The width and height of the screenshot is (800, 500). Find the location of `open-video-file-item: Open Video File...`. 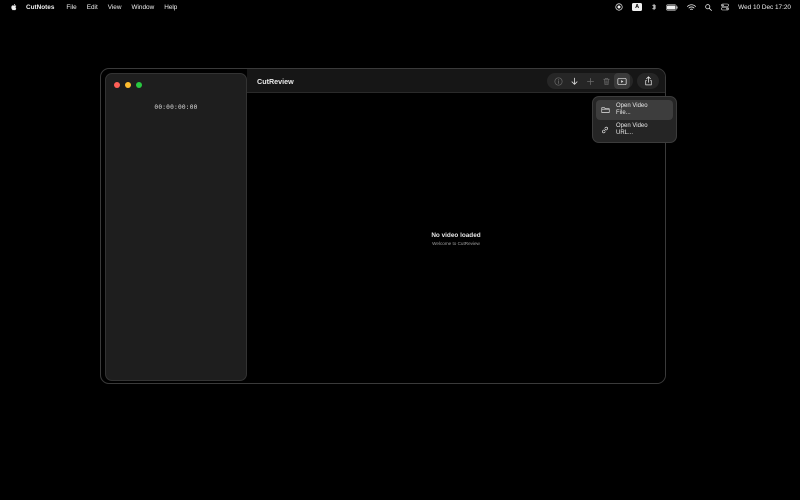

open-video-file-item: Open Video File... is located at coordinates (634, 110).